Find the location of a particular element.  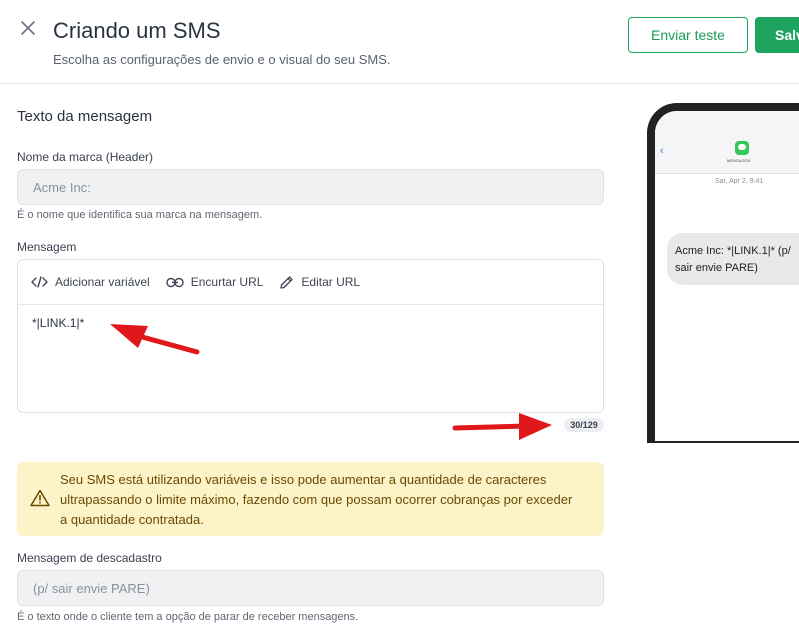

message-label: Mensagem is located at coordinates (47, 247).